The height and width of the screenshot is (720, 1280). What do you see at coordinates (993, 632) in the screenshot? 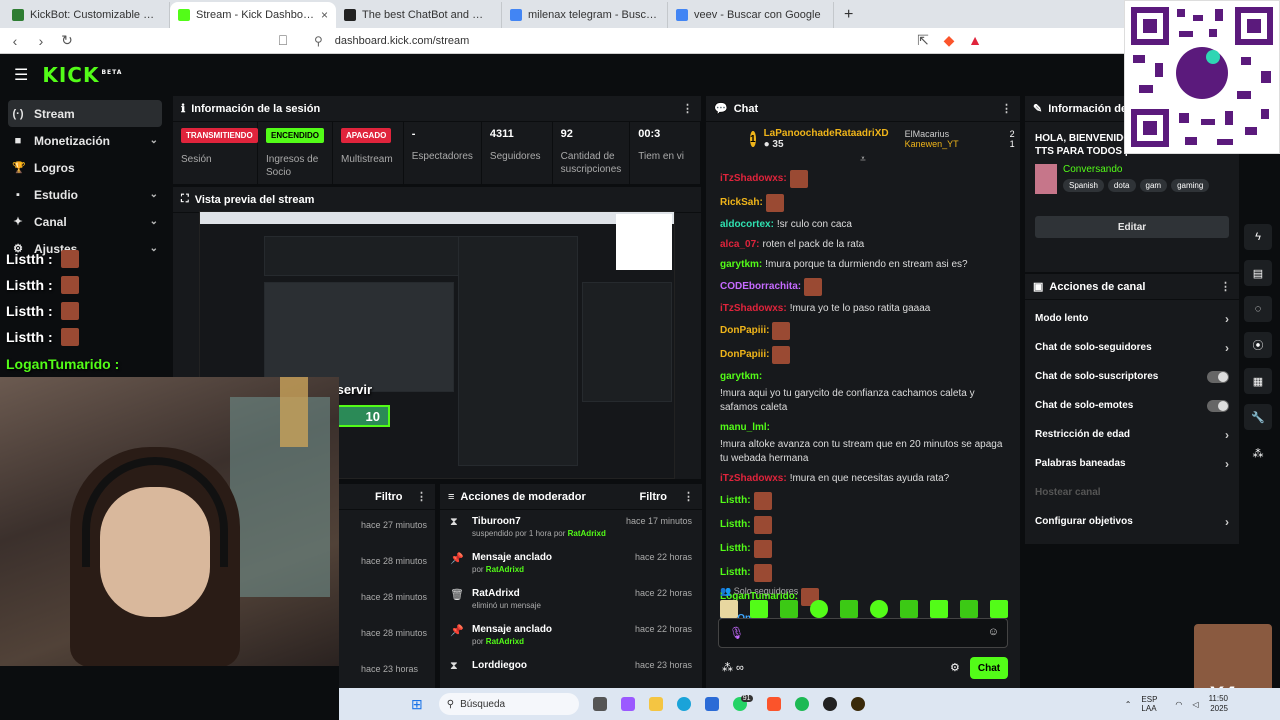
I see `emoji-icon: ☺` at bounding box center [993, 632].